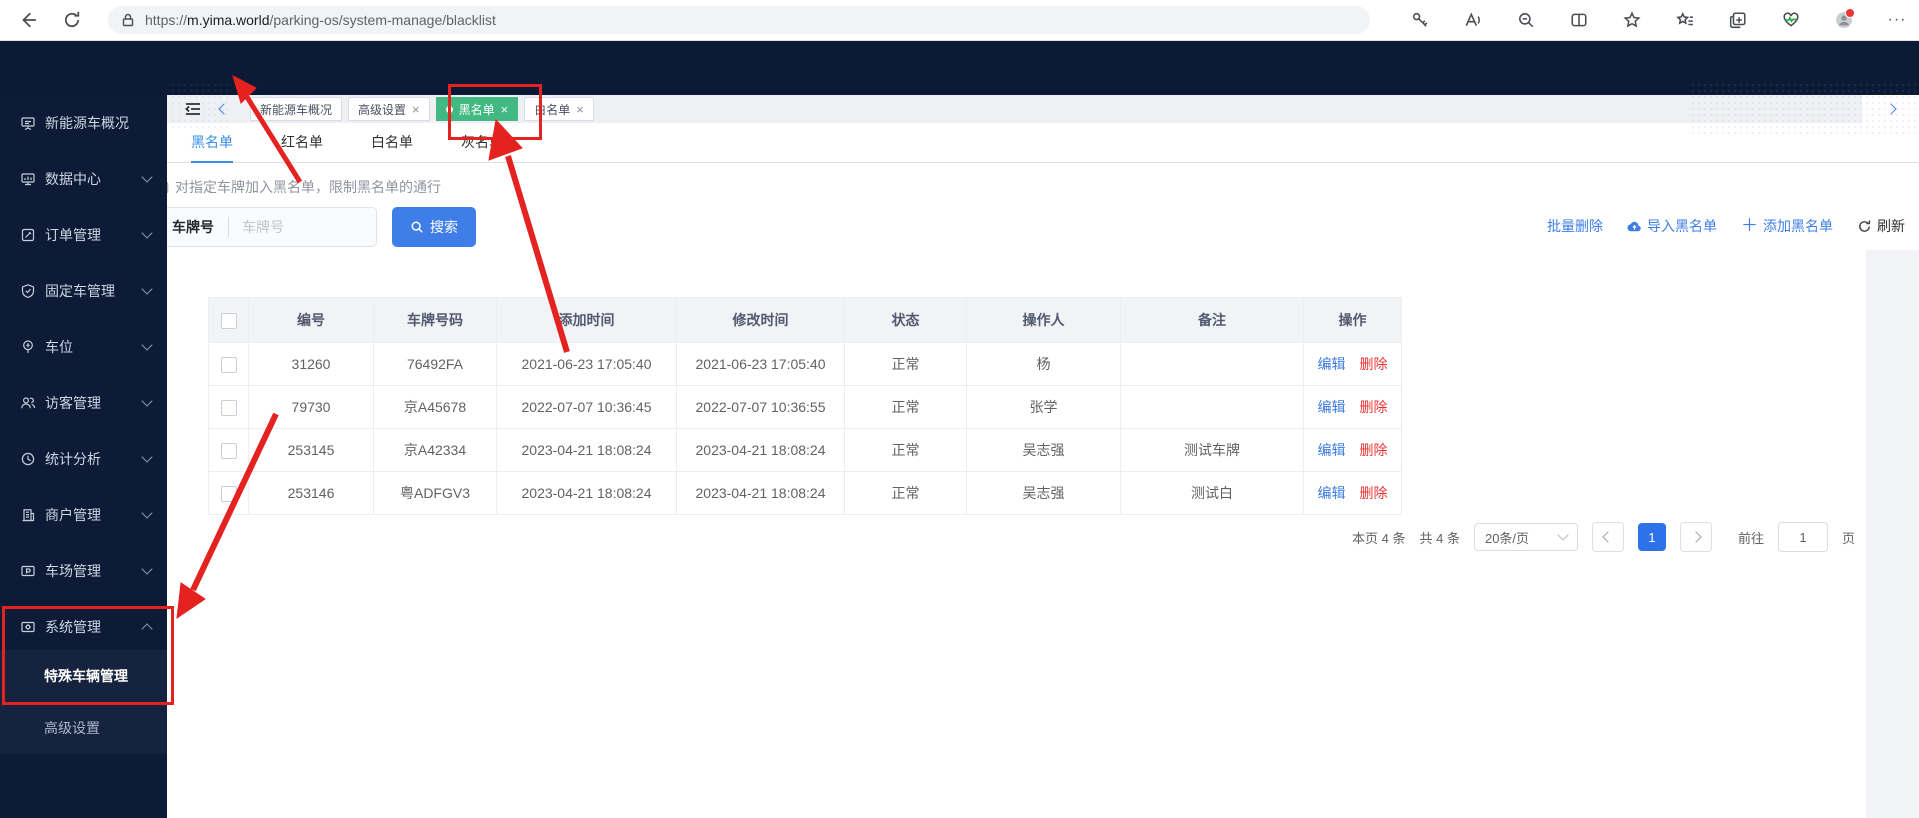 Image resolution: width=1919 pixels, height=818 pixels. What do you see at coordinates (83, 676) in the screenshot?
I see `sidebar-subitem-1: 特殊车辆管理` at bounding box center [83, 676].